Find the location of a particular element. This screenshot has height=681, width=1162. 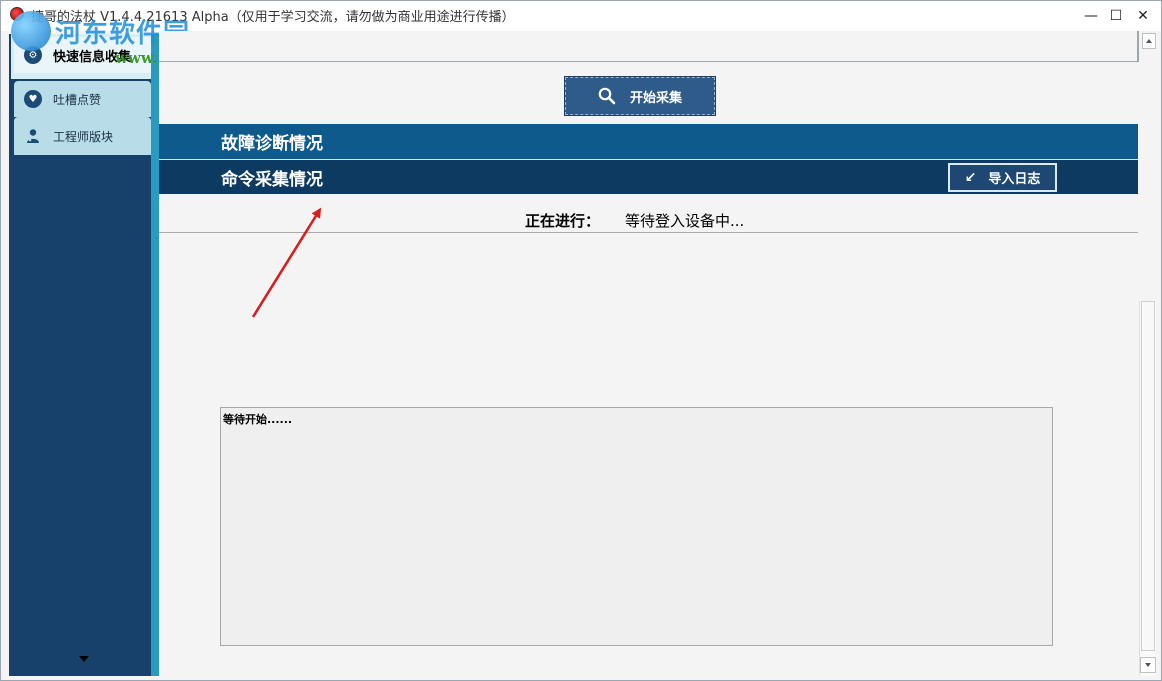

fault-diagnosis-header: 故障诊断情况 is located at coordinates (648, 141).